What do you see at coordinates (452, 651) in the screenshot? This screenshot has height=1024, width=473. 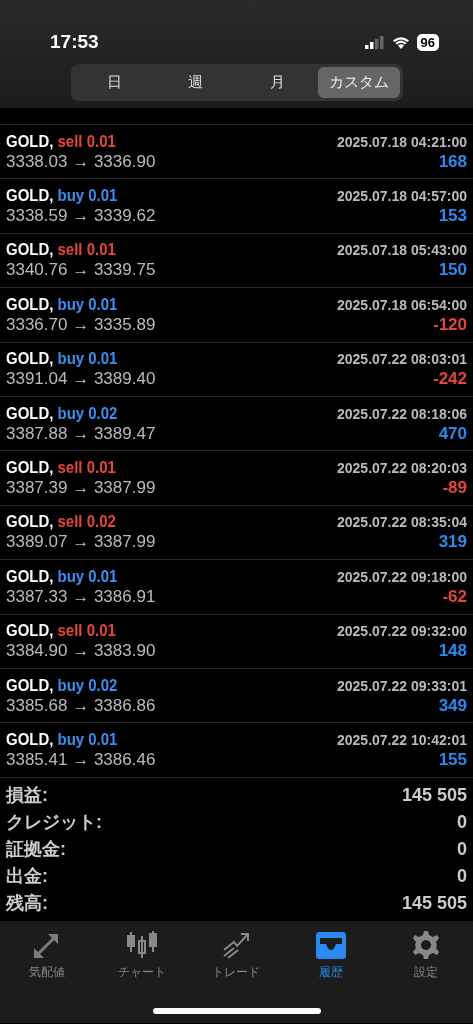 I see `deal-profit: 148` at bounding box center [452, 651].